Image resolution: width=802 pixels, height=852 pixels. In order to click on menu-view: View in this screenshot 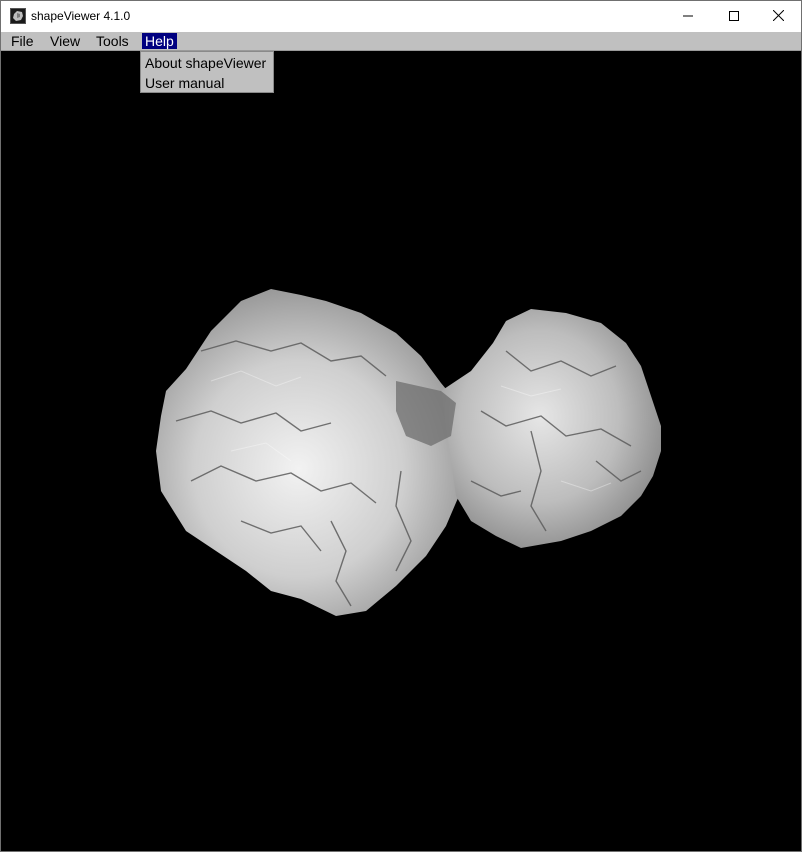, I will do `click(65, 41)`.